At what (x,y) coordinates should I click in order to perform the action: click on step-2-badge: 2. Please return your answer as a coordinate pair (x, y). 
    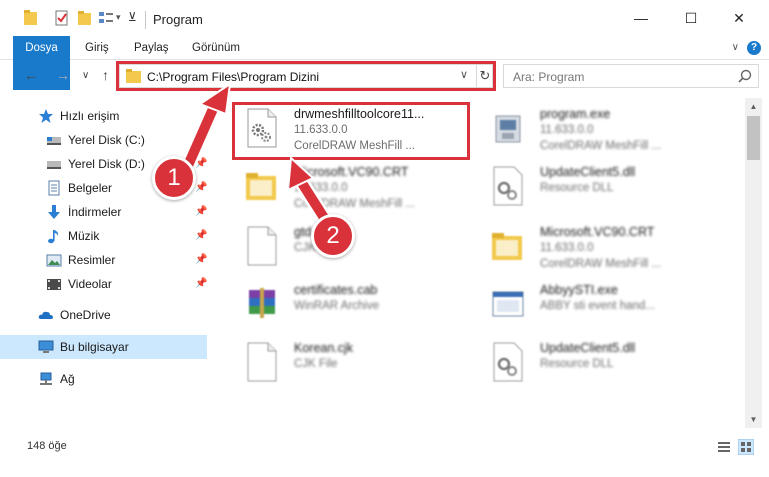
    Looking at the image, I should click on (333, 236).